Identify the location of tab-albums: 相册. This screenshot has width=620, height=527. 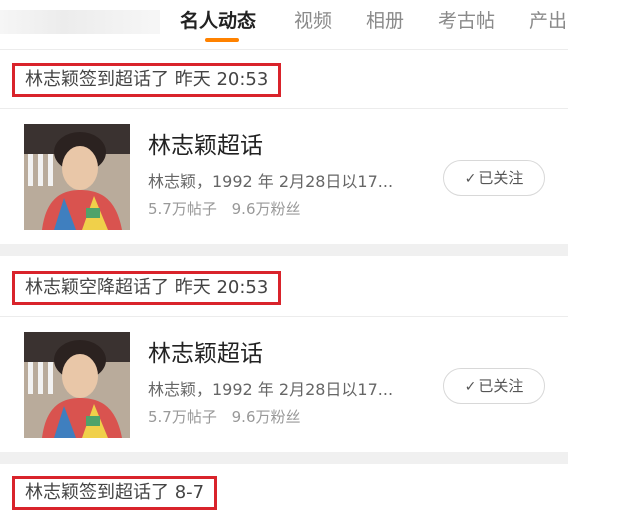
(385, 19).